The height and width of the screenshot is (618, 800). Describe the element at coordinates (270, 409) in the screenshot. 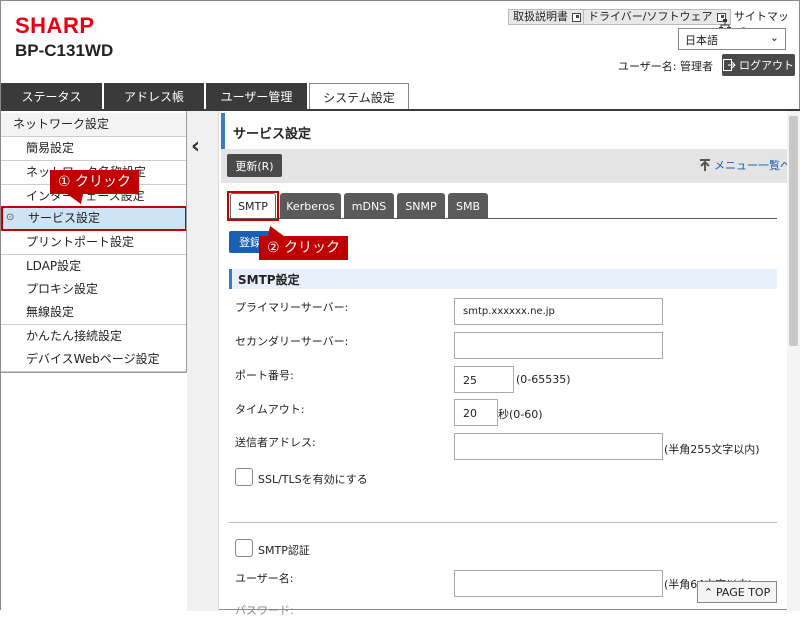

I see `timeout-label: タイムアウト:` at that location.